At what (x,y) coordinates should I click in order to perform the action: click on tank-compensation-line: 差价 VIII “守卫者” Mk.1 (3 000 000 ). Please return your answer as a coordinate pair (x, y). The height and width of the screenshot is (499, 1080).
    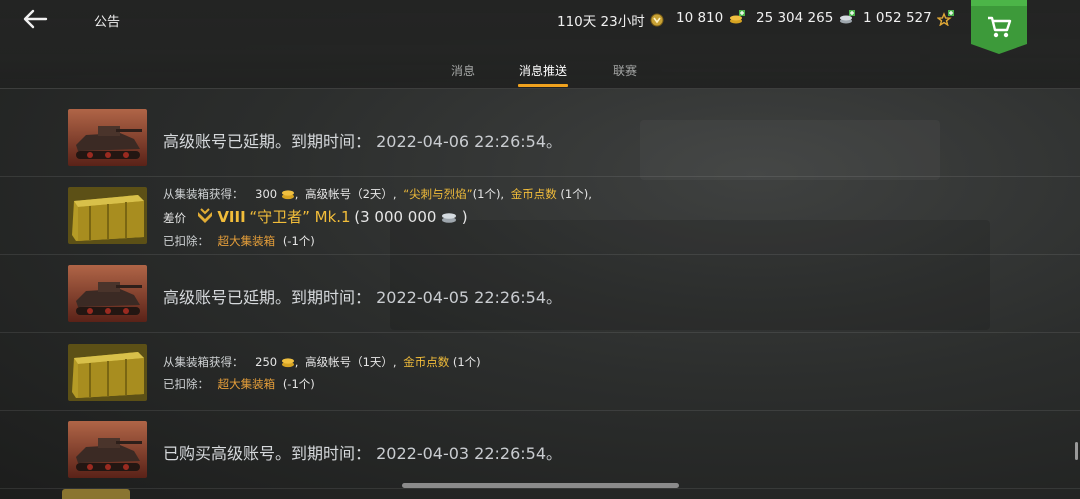
    Looking at the image, I should click on (315, 217).